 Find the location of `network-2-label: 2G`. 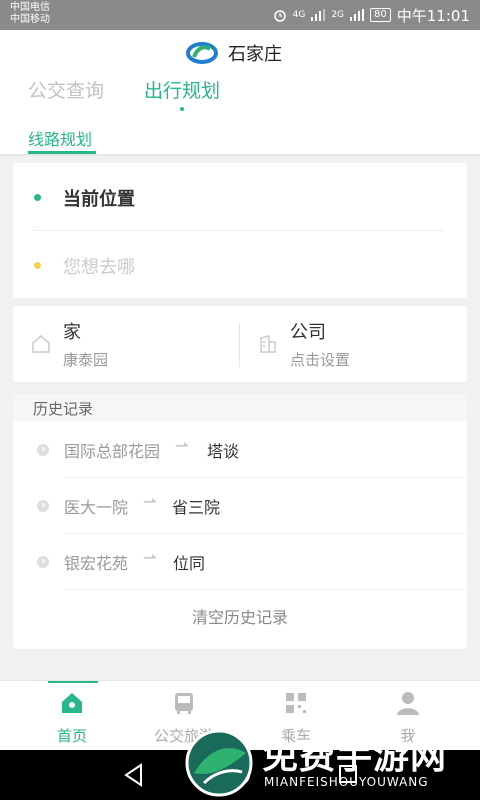

network-2-label: 2G is located at coordinates (338, 15).